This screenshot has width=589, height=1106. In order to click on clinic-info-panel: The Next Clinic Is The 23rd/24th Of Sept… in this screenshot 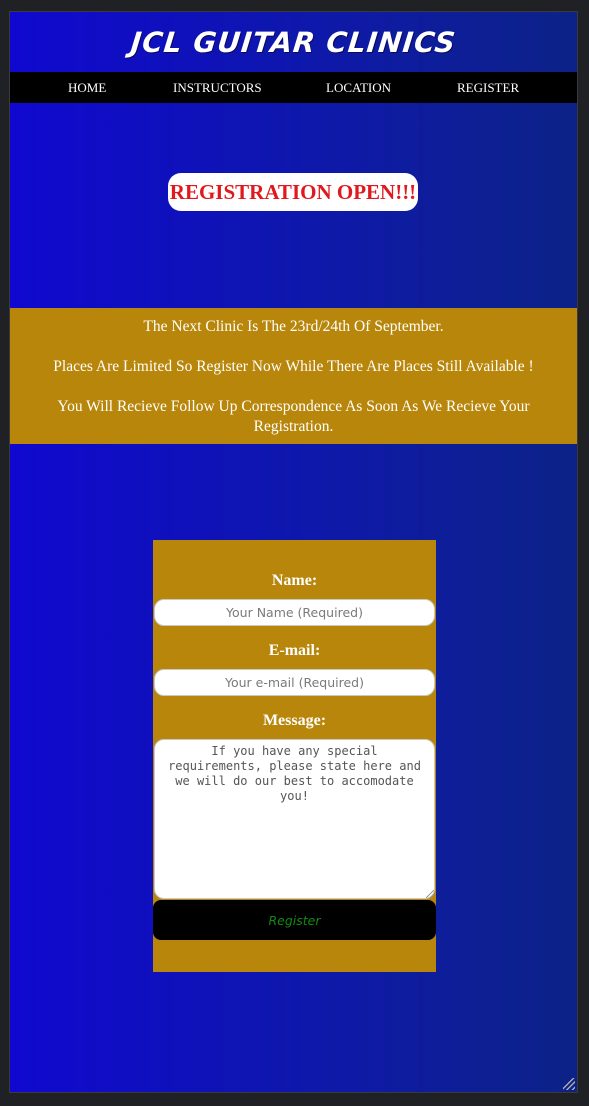, I will do `click(293, 376)`.